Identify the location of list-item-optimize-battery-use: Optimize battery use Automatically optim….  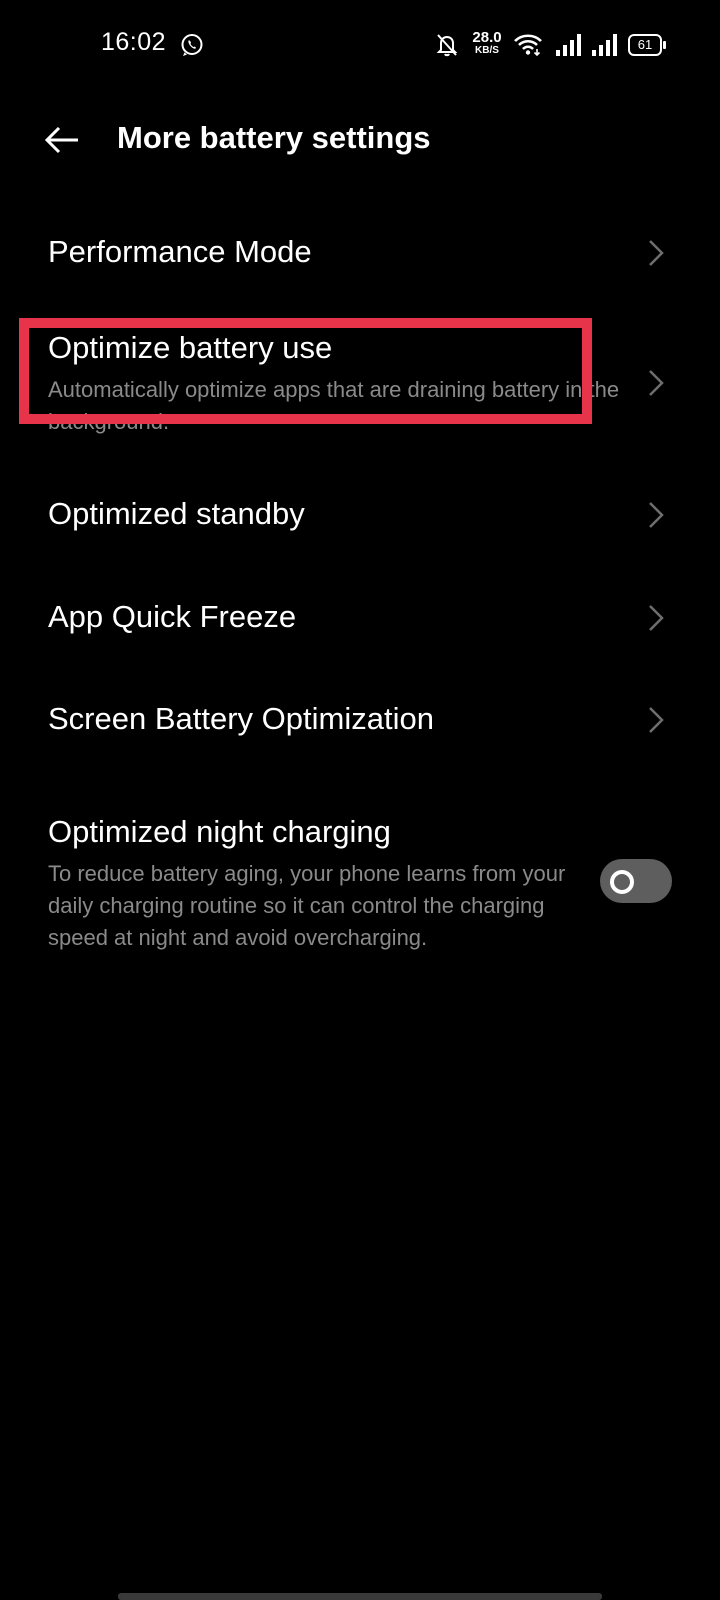
(360, 386).